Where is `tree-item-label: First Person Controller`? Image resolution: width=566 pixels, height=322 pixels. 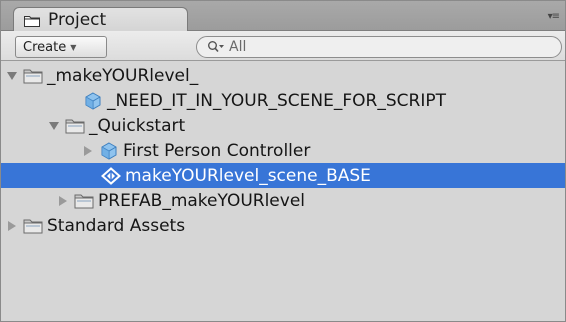
tree-item-label: First Person Controller is located at coordinates (217, 150).